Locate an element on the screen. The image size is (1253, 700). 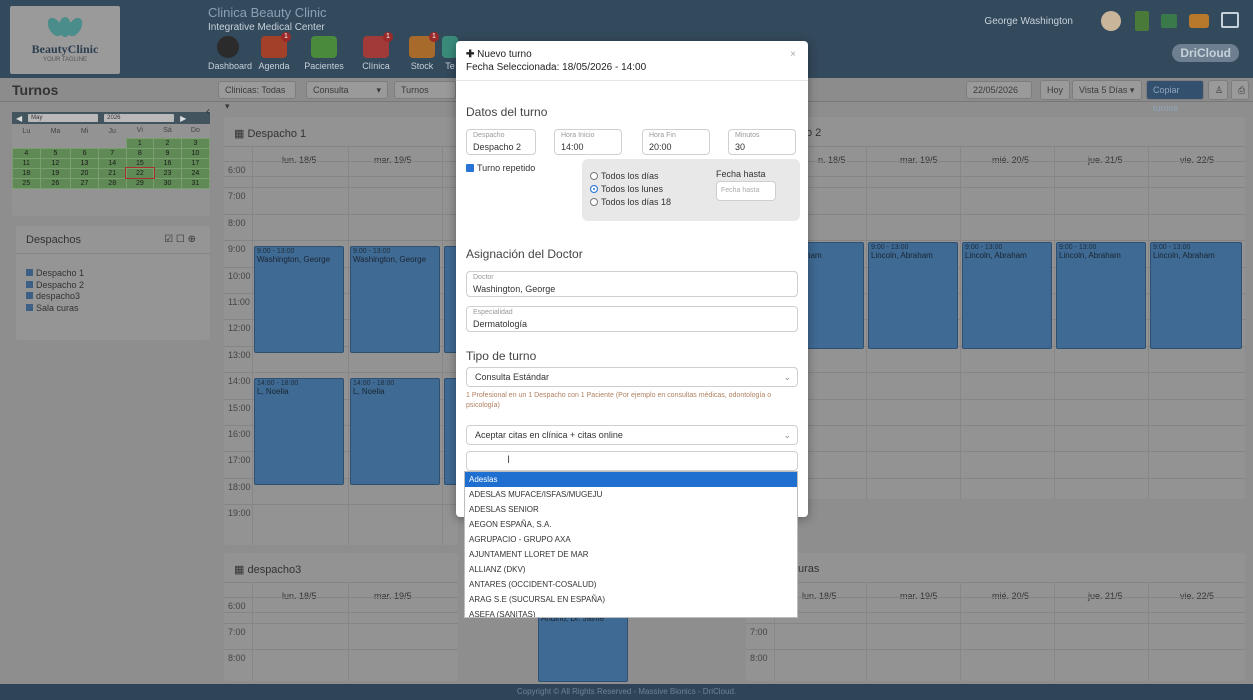
calendar-day: 16 is located at coordinates (167, 163).